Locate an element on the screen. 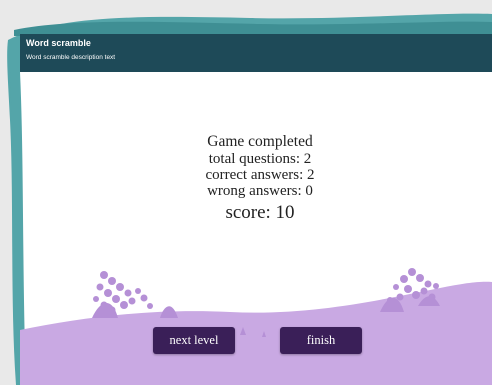 Image resolution: width=492 pixels, height=385 pixels. next-level-button: next level is located at coordinates (194, 340).